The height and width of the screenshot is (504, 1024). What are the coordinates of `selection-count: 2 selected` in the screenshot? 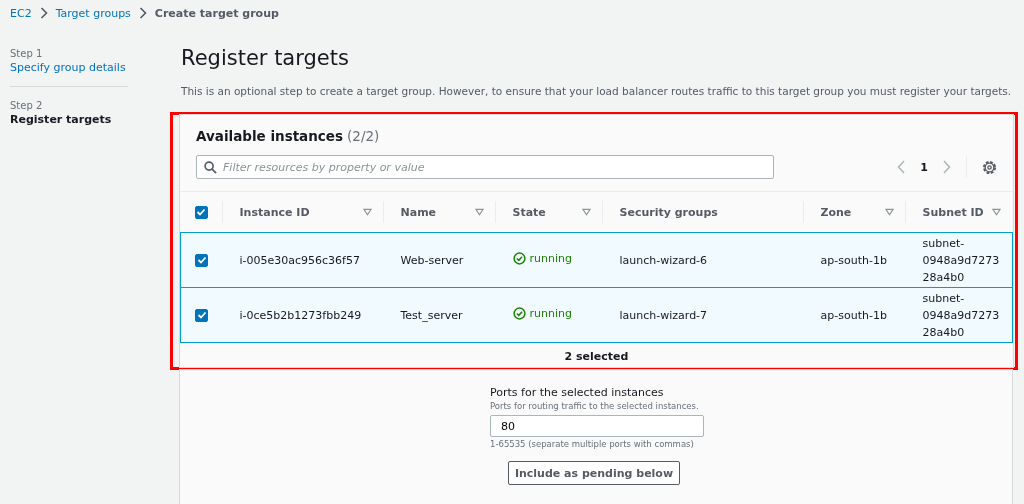 It's located at (596, 356).